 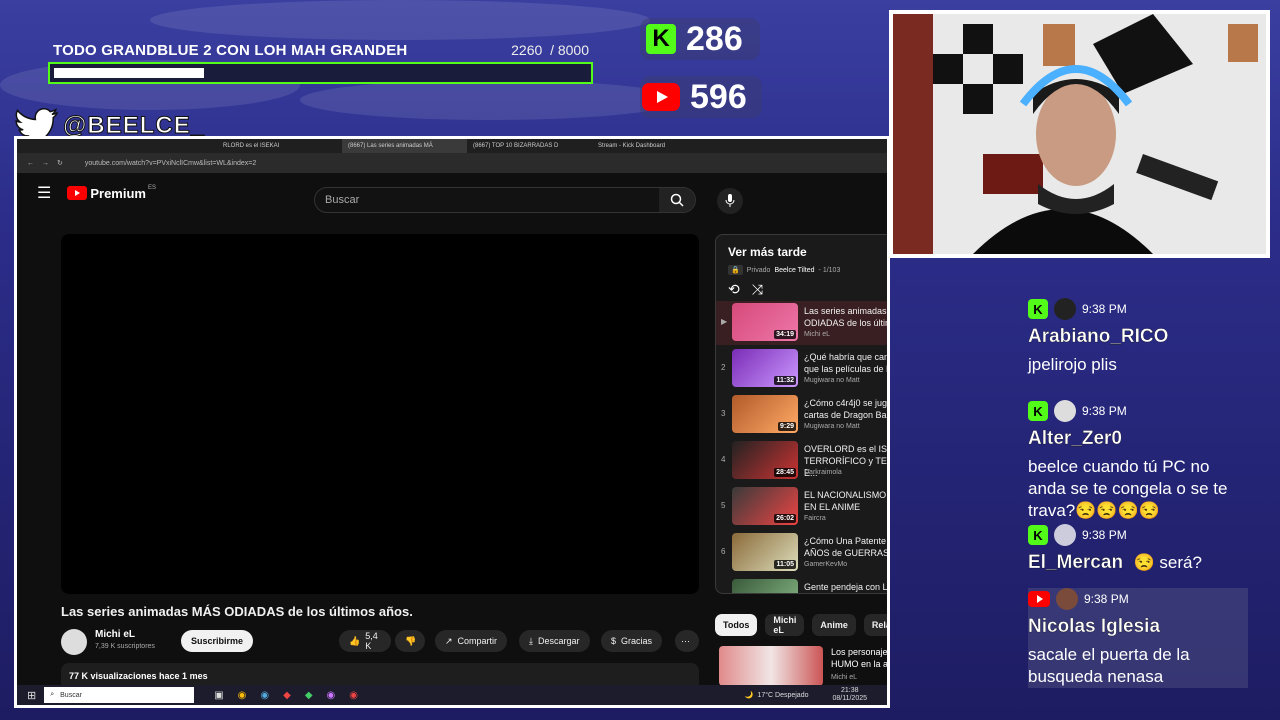 I want to click on subscribe-button: Suscribirme, so click(x=217, y=641).